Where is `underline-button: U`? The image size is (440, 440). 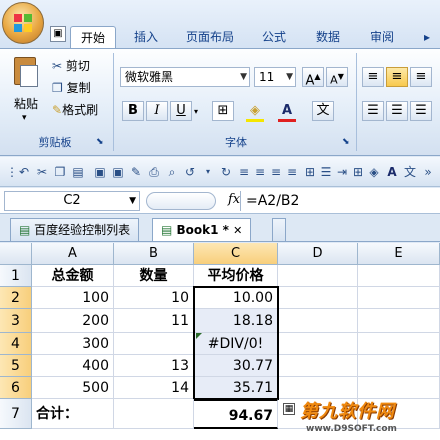
underline-button: U is located at coordinates (181, 111).